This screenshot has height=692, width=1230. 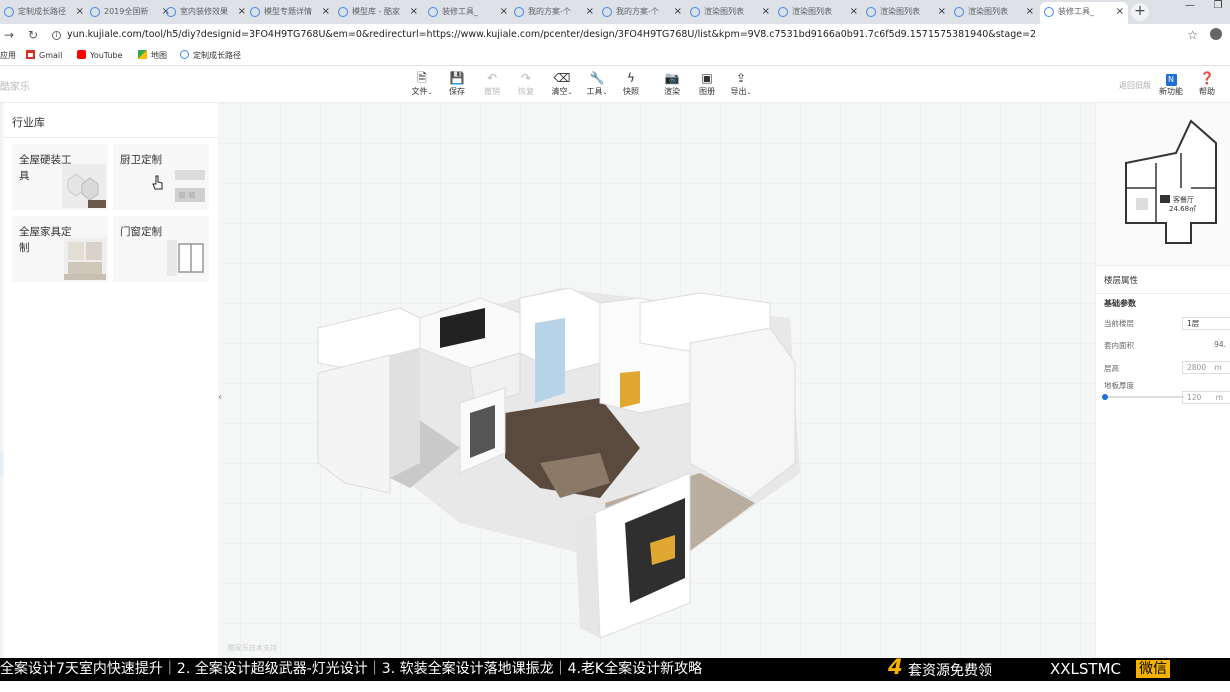 I want to click on slab-thickness-label: 地板厚度, so click(x=1119, y=385).